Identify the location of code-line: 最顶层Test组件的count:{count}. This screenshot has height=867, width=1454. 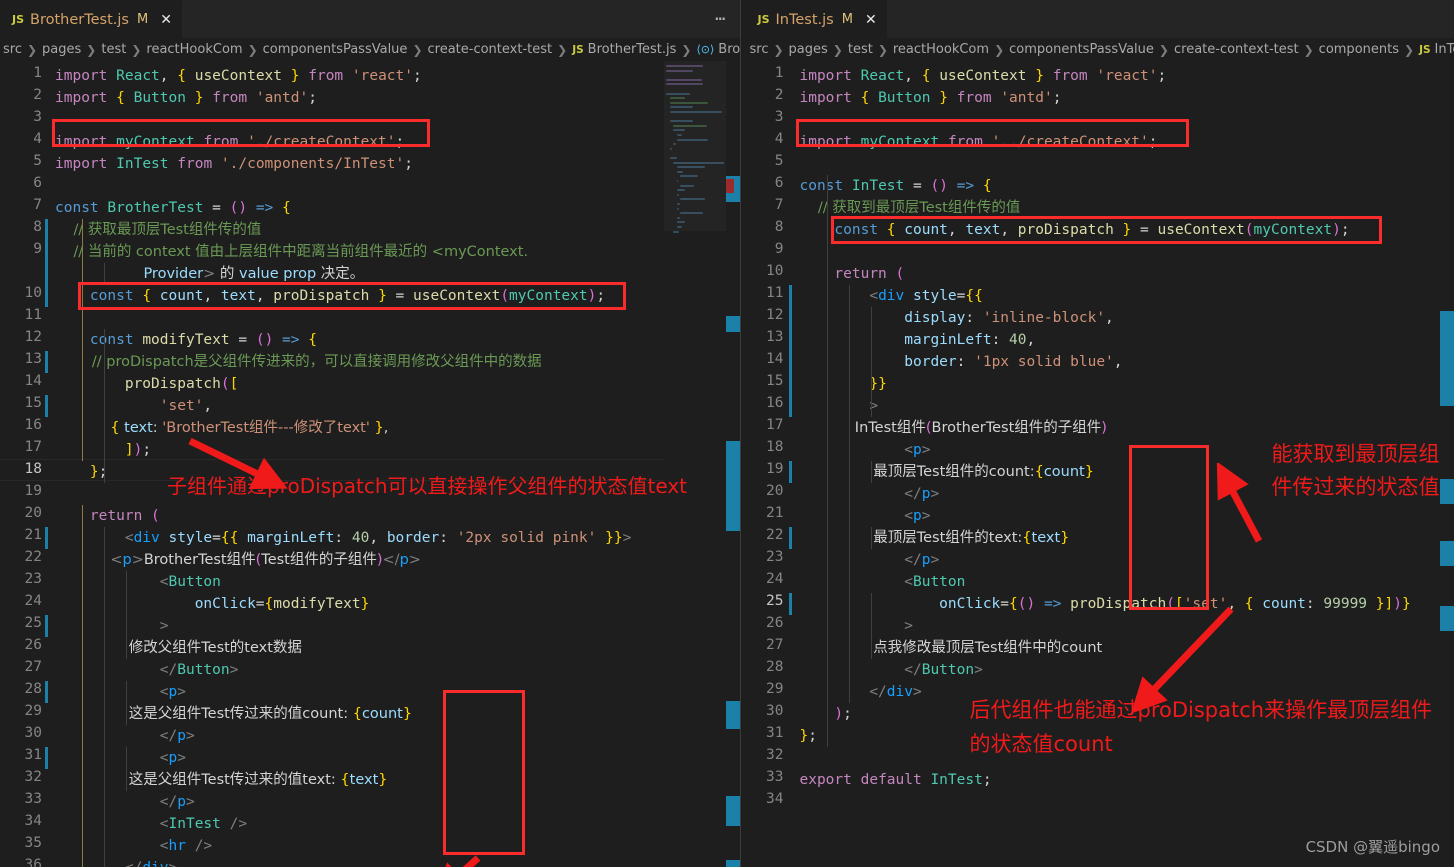
(946, 472).